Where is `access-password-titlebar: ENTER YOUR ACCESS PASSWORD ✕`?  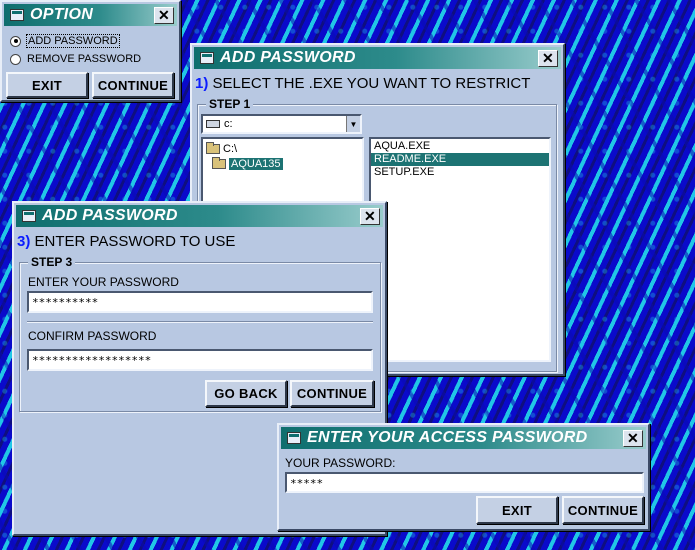 access-password-titlebar: ENTER YOUR ACCESS PASSWORD ✕ is located at coordinates (463, 438).